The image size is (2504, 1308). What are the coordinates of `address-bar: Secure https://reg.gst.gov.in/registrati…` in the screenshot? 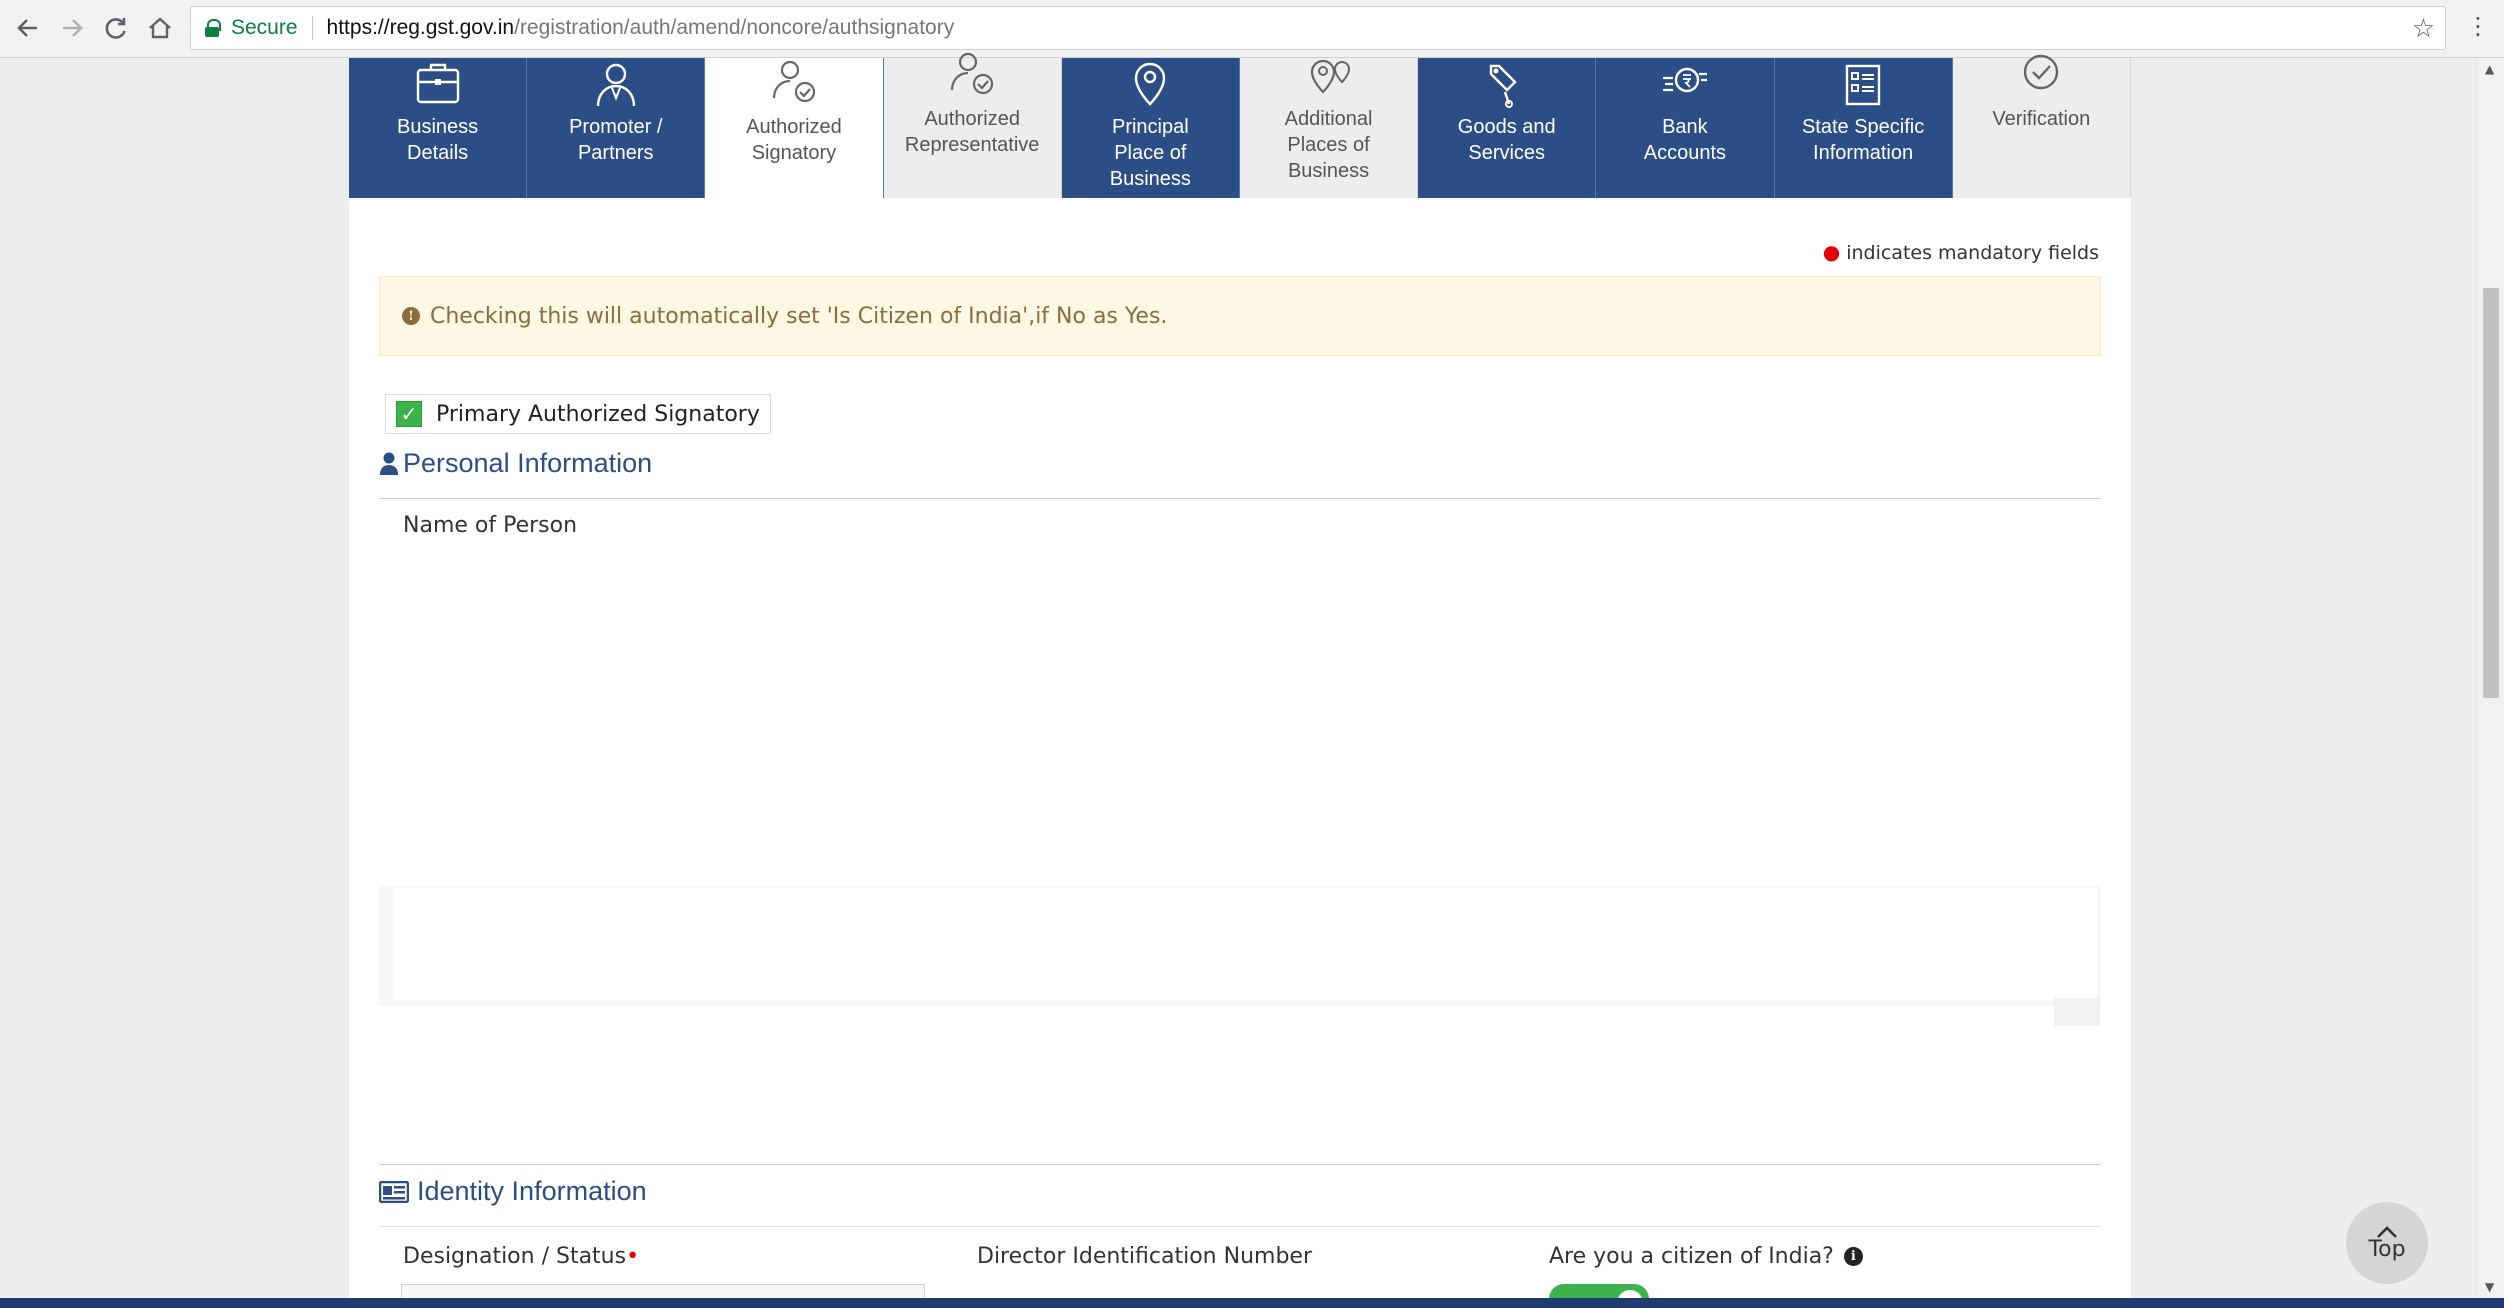 It's located at (1318, 28).